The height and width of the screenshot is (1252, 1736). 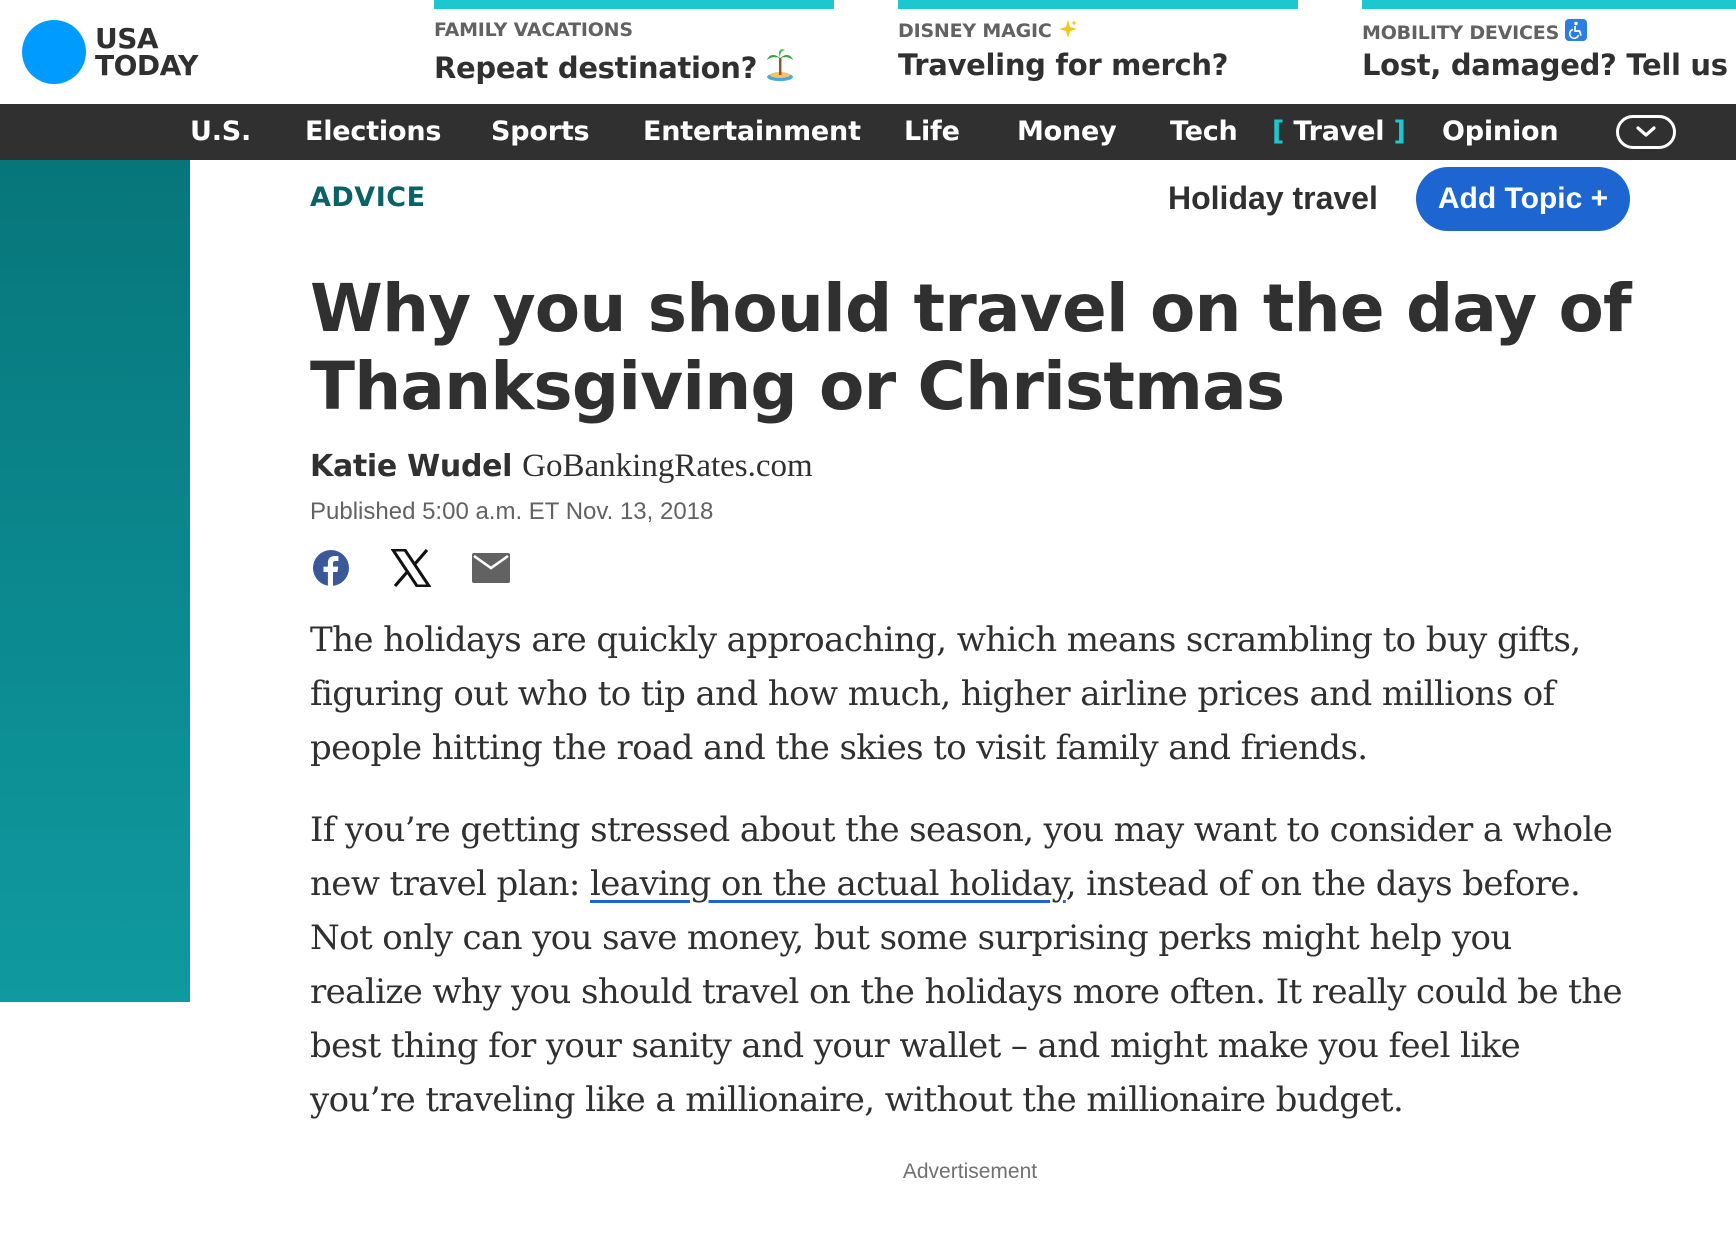 I want to click on nav-item-opinion: Opinion, so click(x=1500, y=132).